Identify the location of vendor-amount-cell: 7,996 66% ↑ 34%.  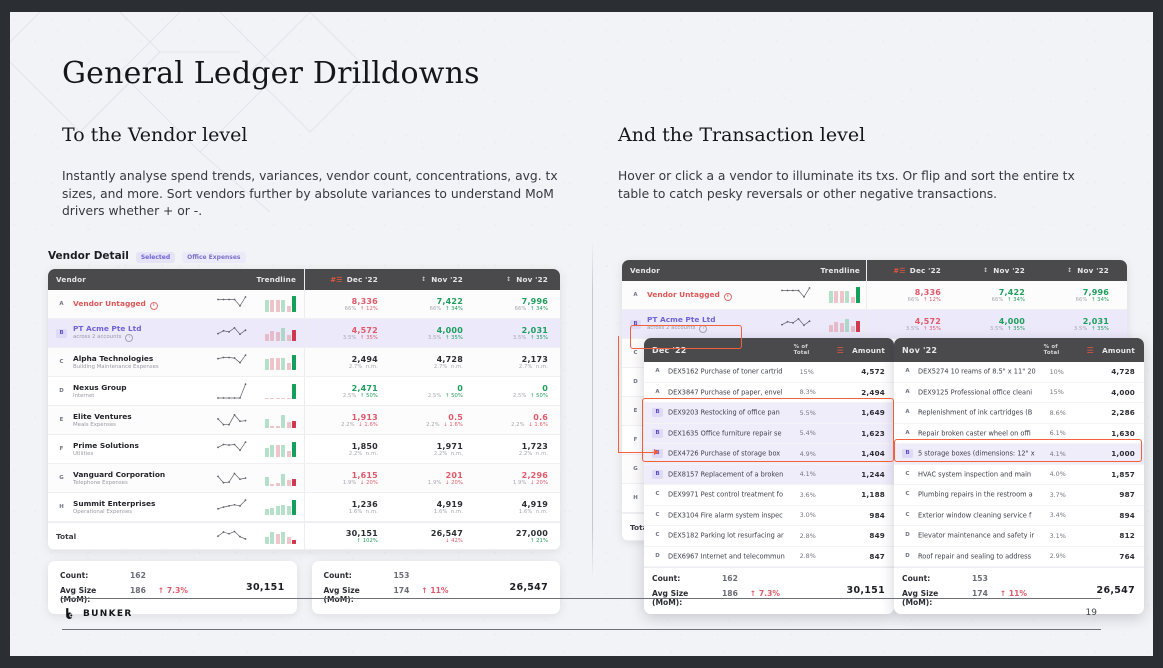
(517, 304).